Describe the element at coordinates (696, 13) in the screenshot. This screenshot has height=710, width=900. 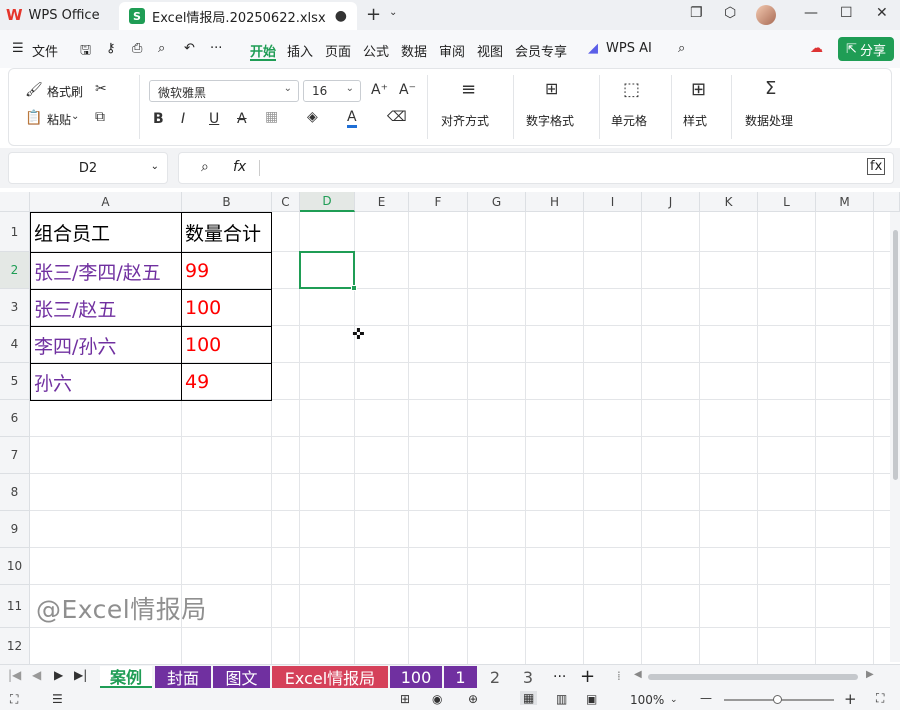
I see `restore-layout-icon: ❐` at that location.